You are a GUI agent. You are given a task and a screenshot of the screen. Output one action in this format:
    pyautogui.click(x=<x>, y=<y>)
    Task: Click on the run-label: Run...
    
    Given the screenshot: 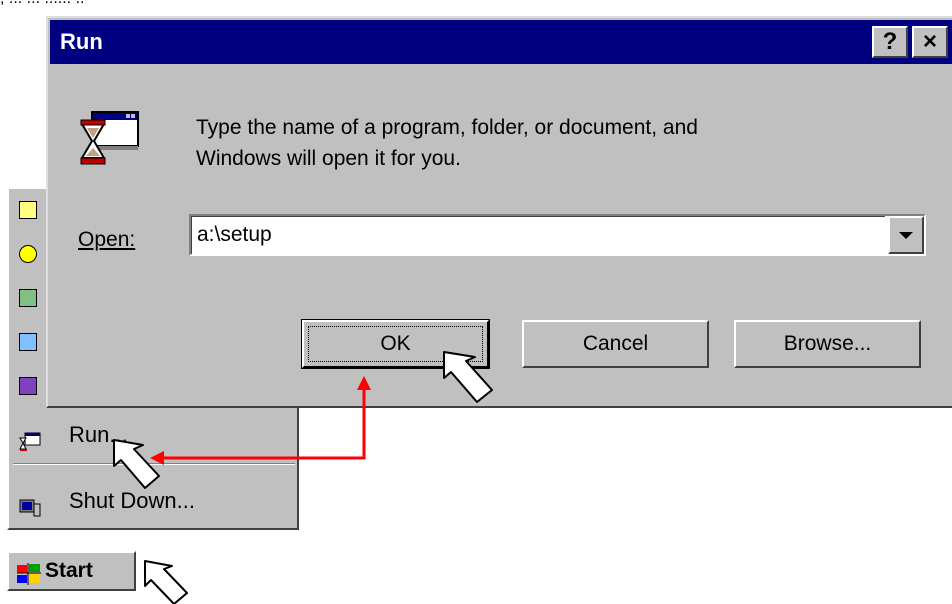 What is the action you would take?
    pyautogui.click(x=98, y=434)
    